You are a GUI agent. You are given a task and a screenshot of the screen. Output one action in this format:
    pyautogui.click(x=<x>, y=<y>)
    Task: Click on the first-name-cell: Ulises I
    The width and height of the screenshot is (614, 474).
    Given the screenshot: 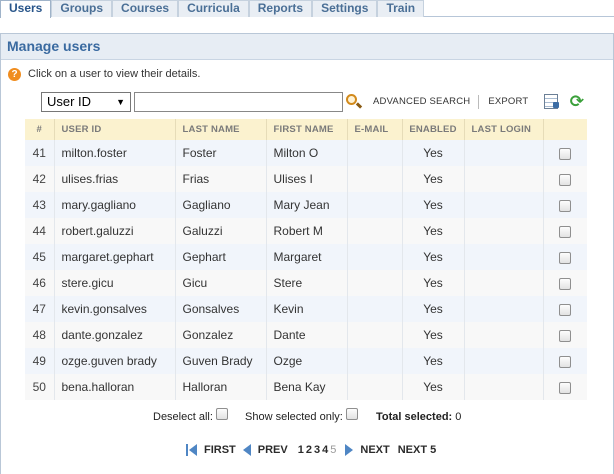 What is the action you would take?
    pyautogui.click(x=307, y=179)
    